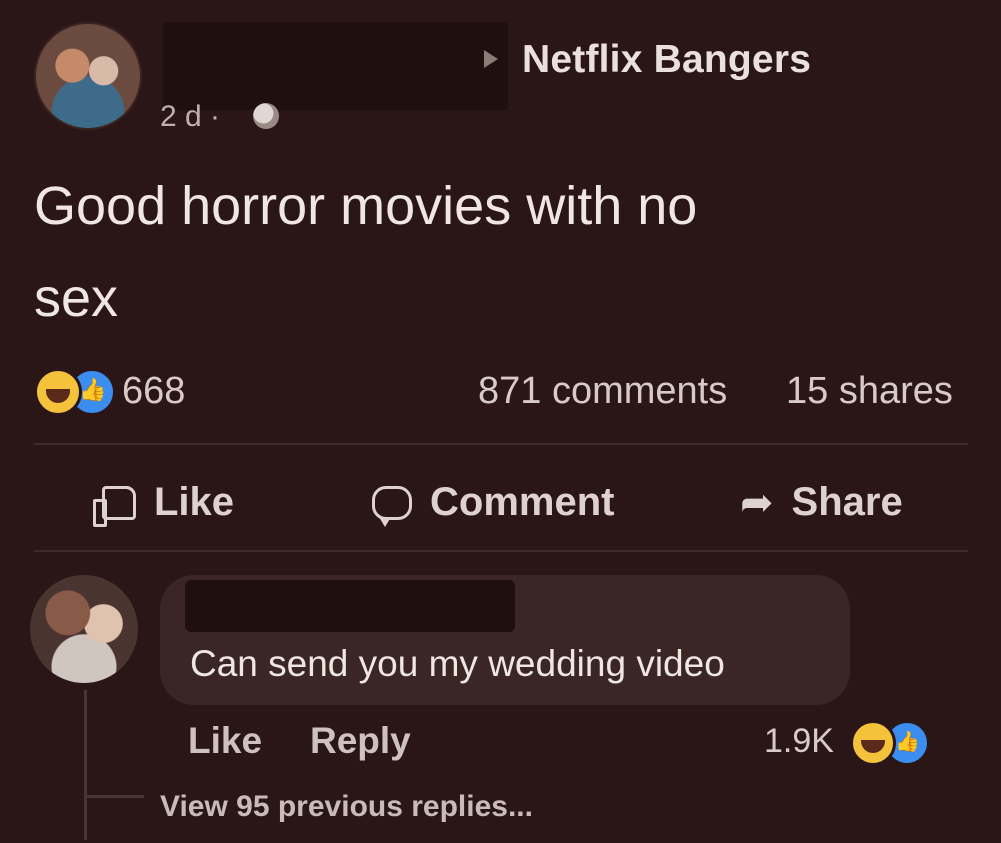  Describe the element at coordinates (799, 741) in the screenshot. I see `comment-reaction-count: 1.9K` at that location.